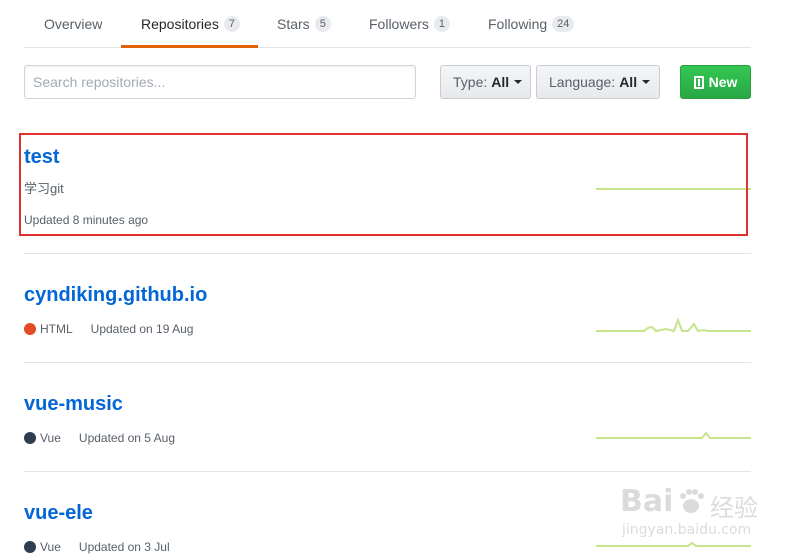  I want to click on tab-counter: 1, so click(442, 24).